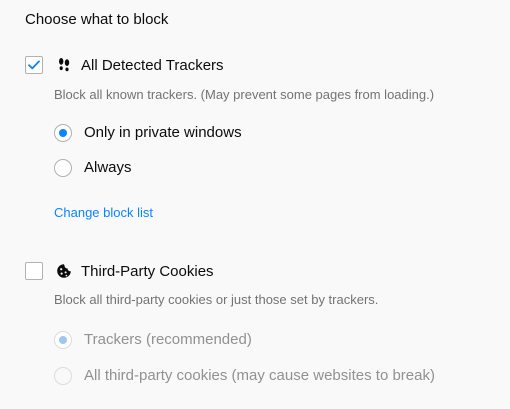 Image resolution: width=510 pixels, height=409 pixels. I want to click on change-block-list-link: Change block list, so click(103, 213).